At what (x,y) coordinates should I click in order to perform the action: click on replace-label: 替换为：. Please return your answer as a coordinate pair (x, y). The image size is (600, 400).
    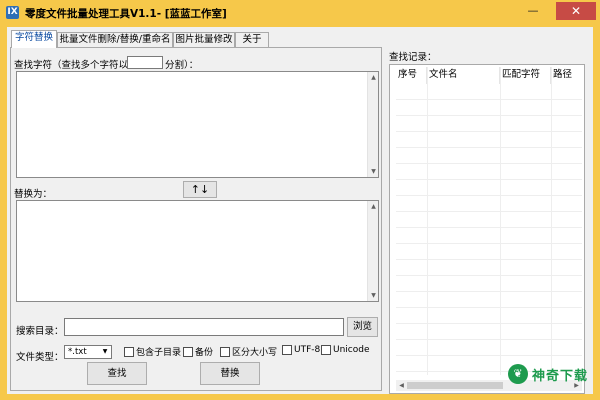
    Looking at the image, I should click on (33, 194).